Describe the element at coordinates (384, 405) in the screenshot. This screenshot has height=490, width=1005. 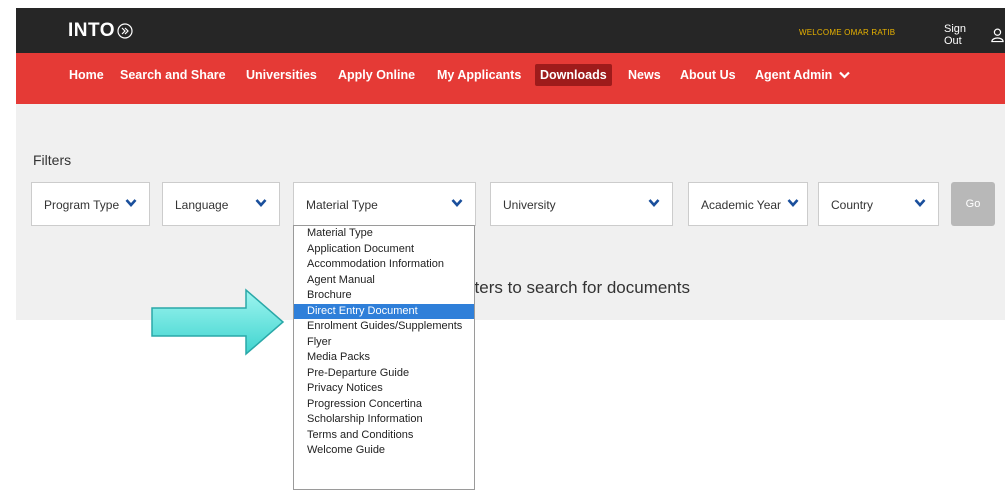
I see `material-type-option: Progression Concertina` at that location.